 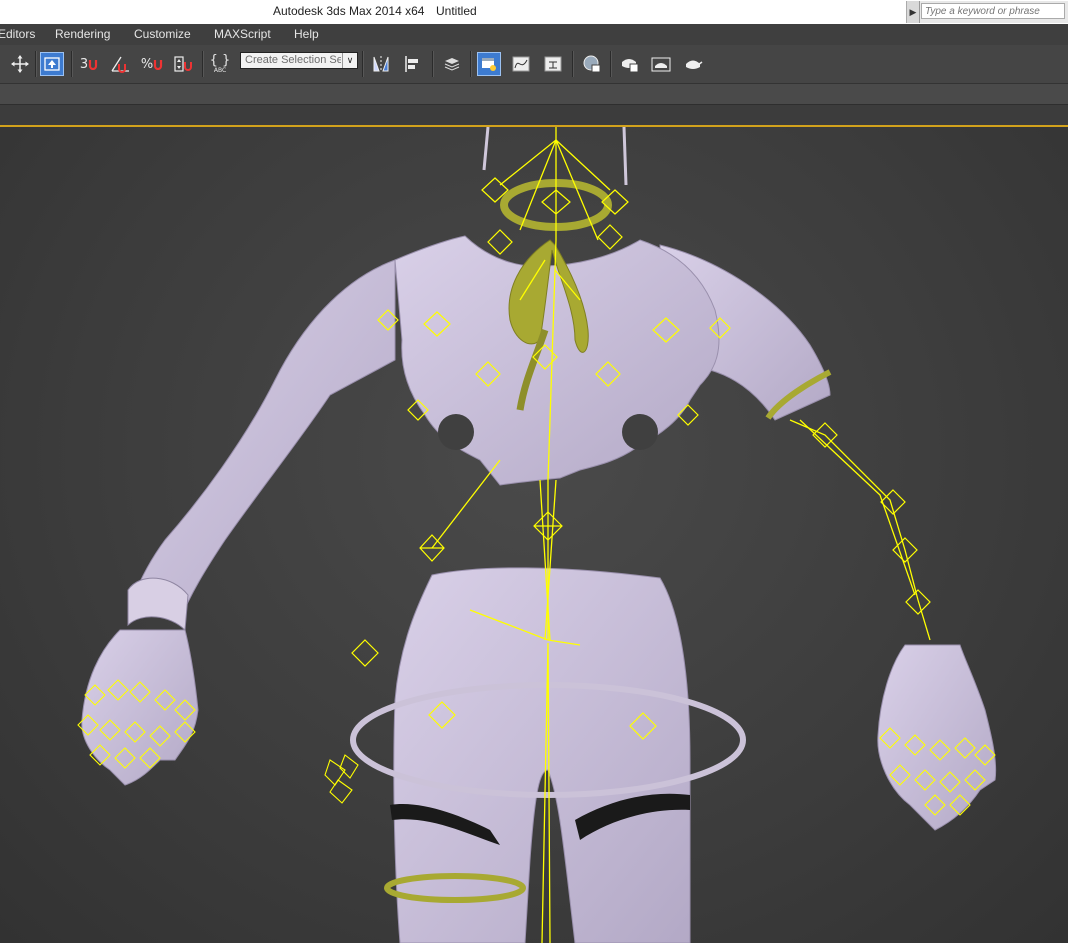 What do you see at coordinates (140, 707) in the screenshot?
I see `left-hand-mesh` at bounding box center [140, 707].